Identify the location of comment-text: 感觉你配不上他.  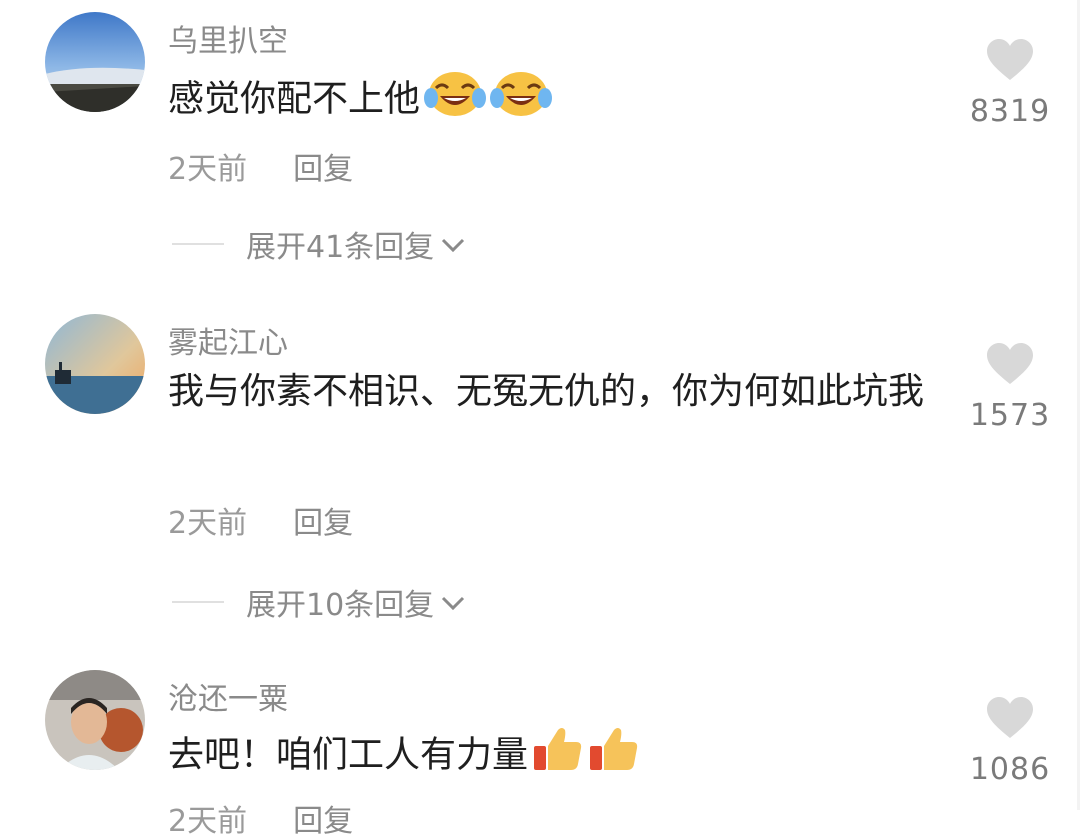
(548, 100).